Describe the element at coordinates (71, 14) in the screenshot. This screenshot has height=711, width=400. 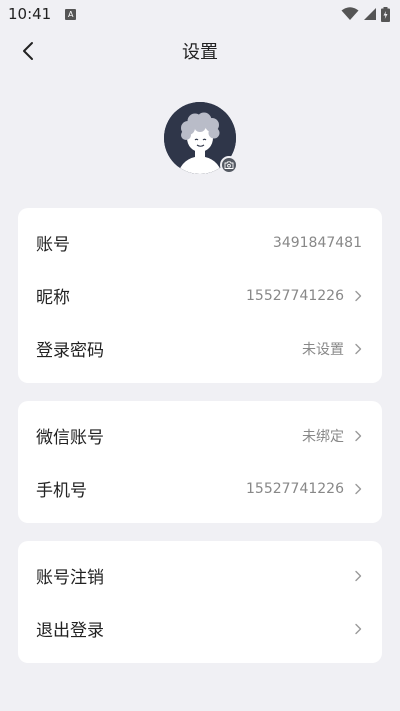
I see `app-notification-icon: A` at that location.